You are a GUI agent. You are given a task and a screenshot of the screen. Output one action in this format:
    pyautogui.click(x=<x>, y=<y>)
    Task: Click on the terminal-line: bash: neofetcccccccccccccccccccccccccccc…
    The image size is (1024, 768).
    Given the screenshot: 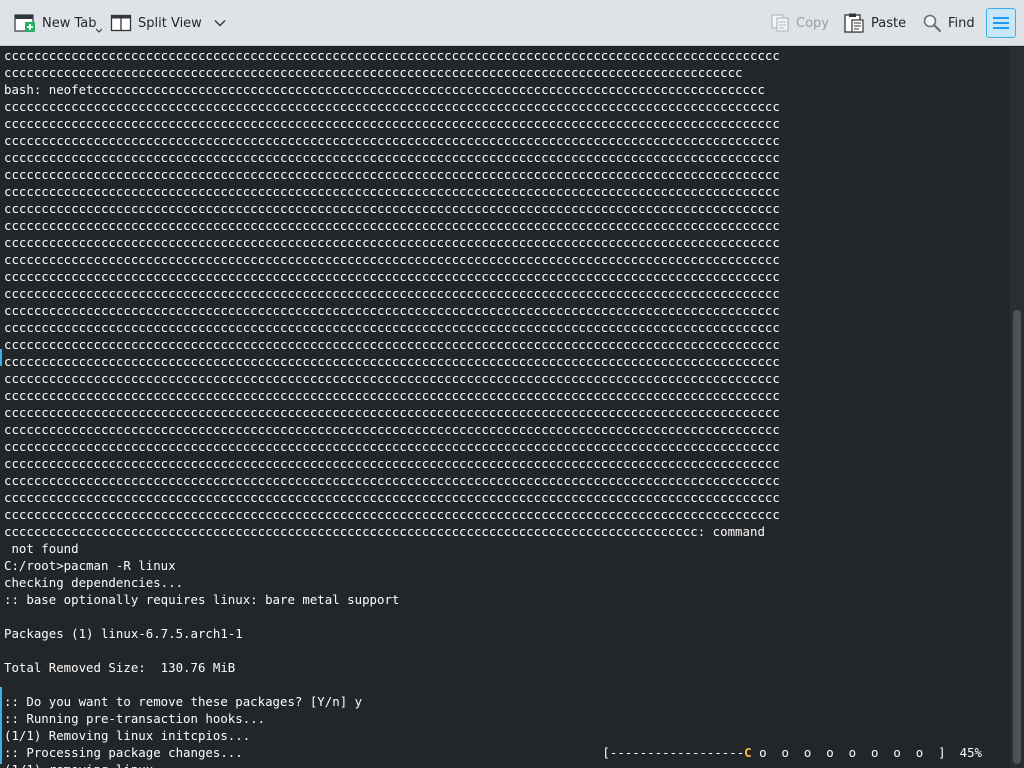 What is the action you would take?
    pyautogui.click(x=384, y=89)
    